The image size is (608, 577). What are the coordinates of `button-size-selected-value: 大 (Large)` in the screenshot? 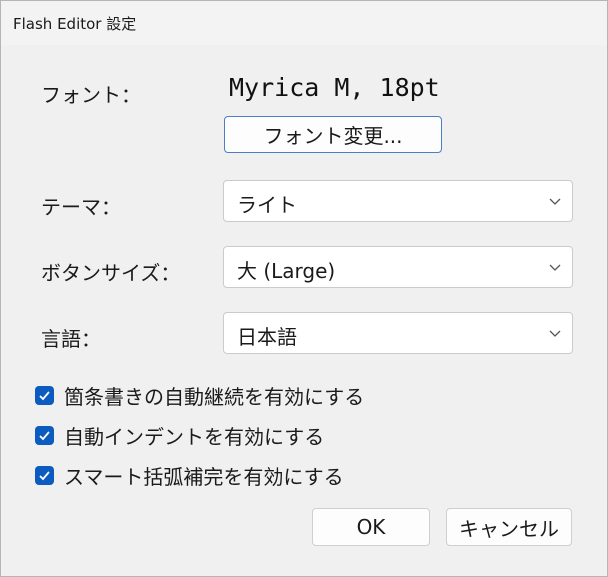 It's located at (286, 271).